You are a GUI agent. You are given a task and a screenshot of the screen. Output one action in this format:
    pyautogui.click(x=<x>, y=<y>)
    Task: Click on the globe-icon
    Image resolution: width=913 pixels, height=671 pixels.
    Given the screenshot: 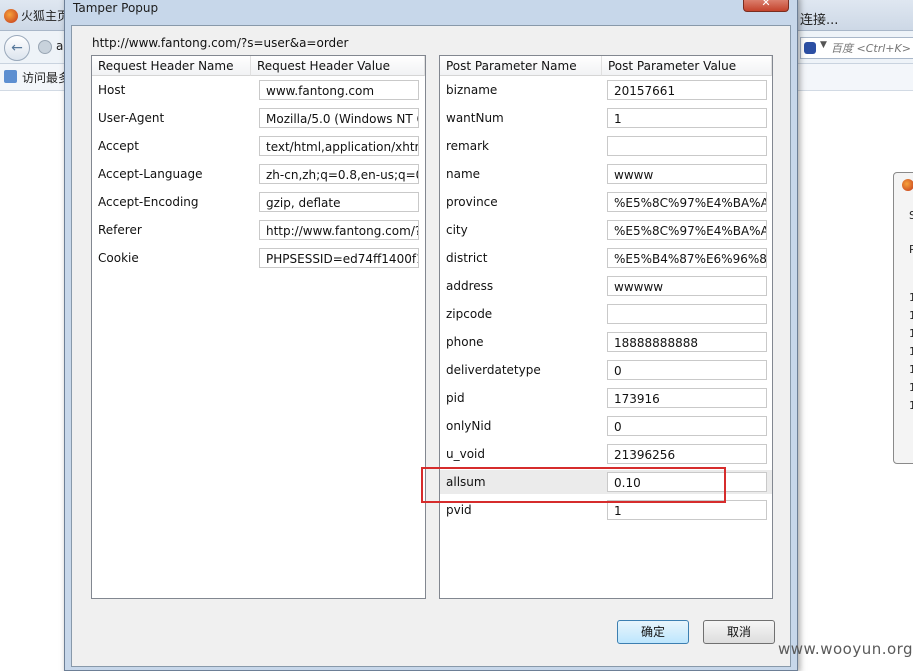 What is the action you would take?
    pyautogui.click(x=45, y=47)
    